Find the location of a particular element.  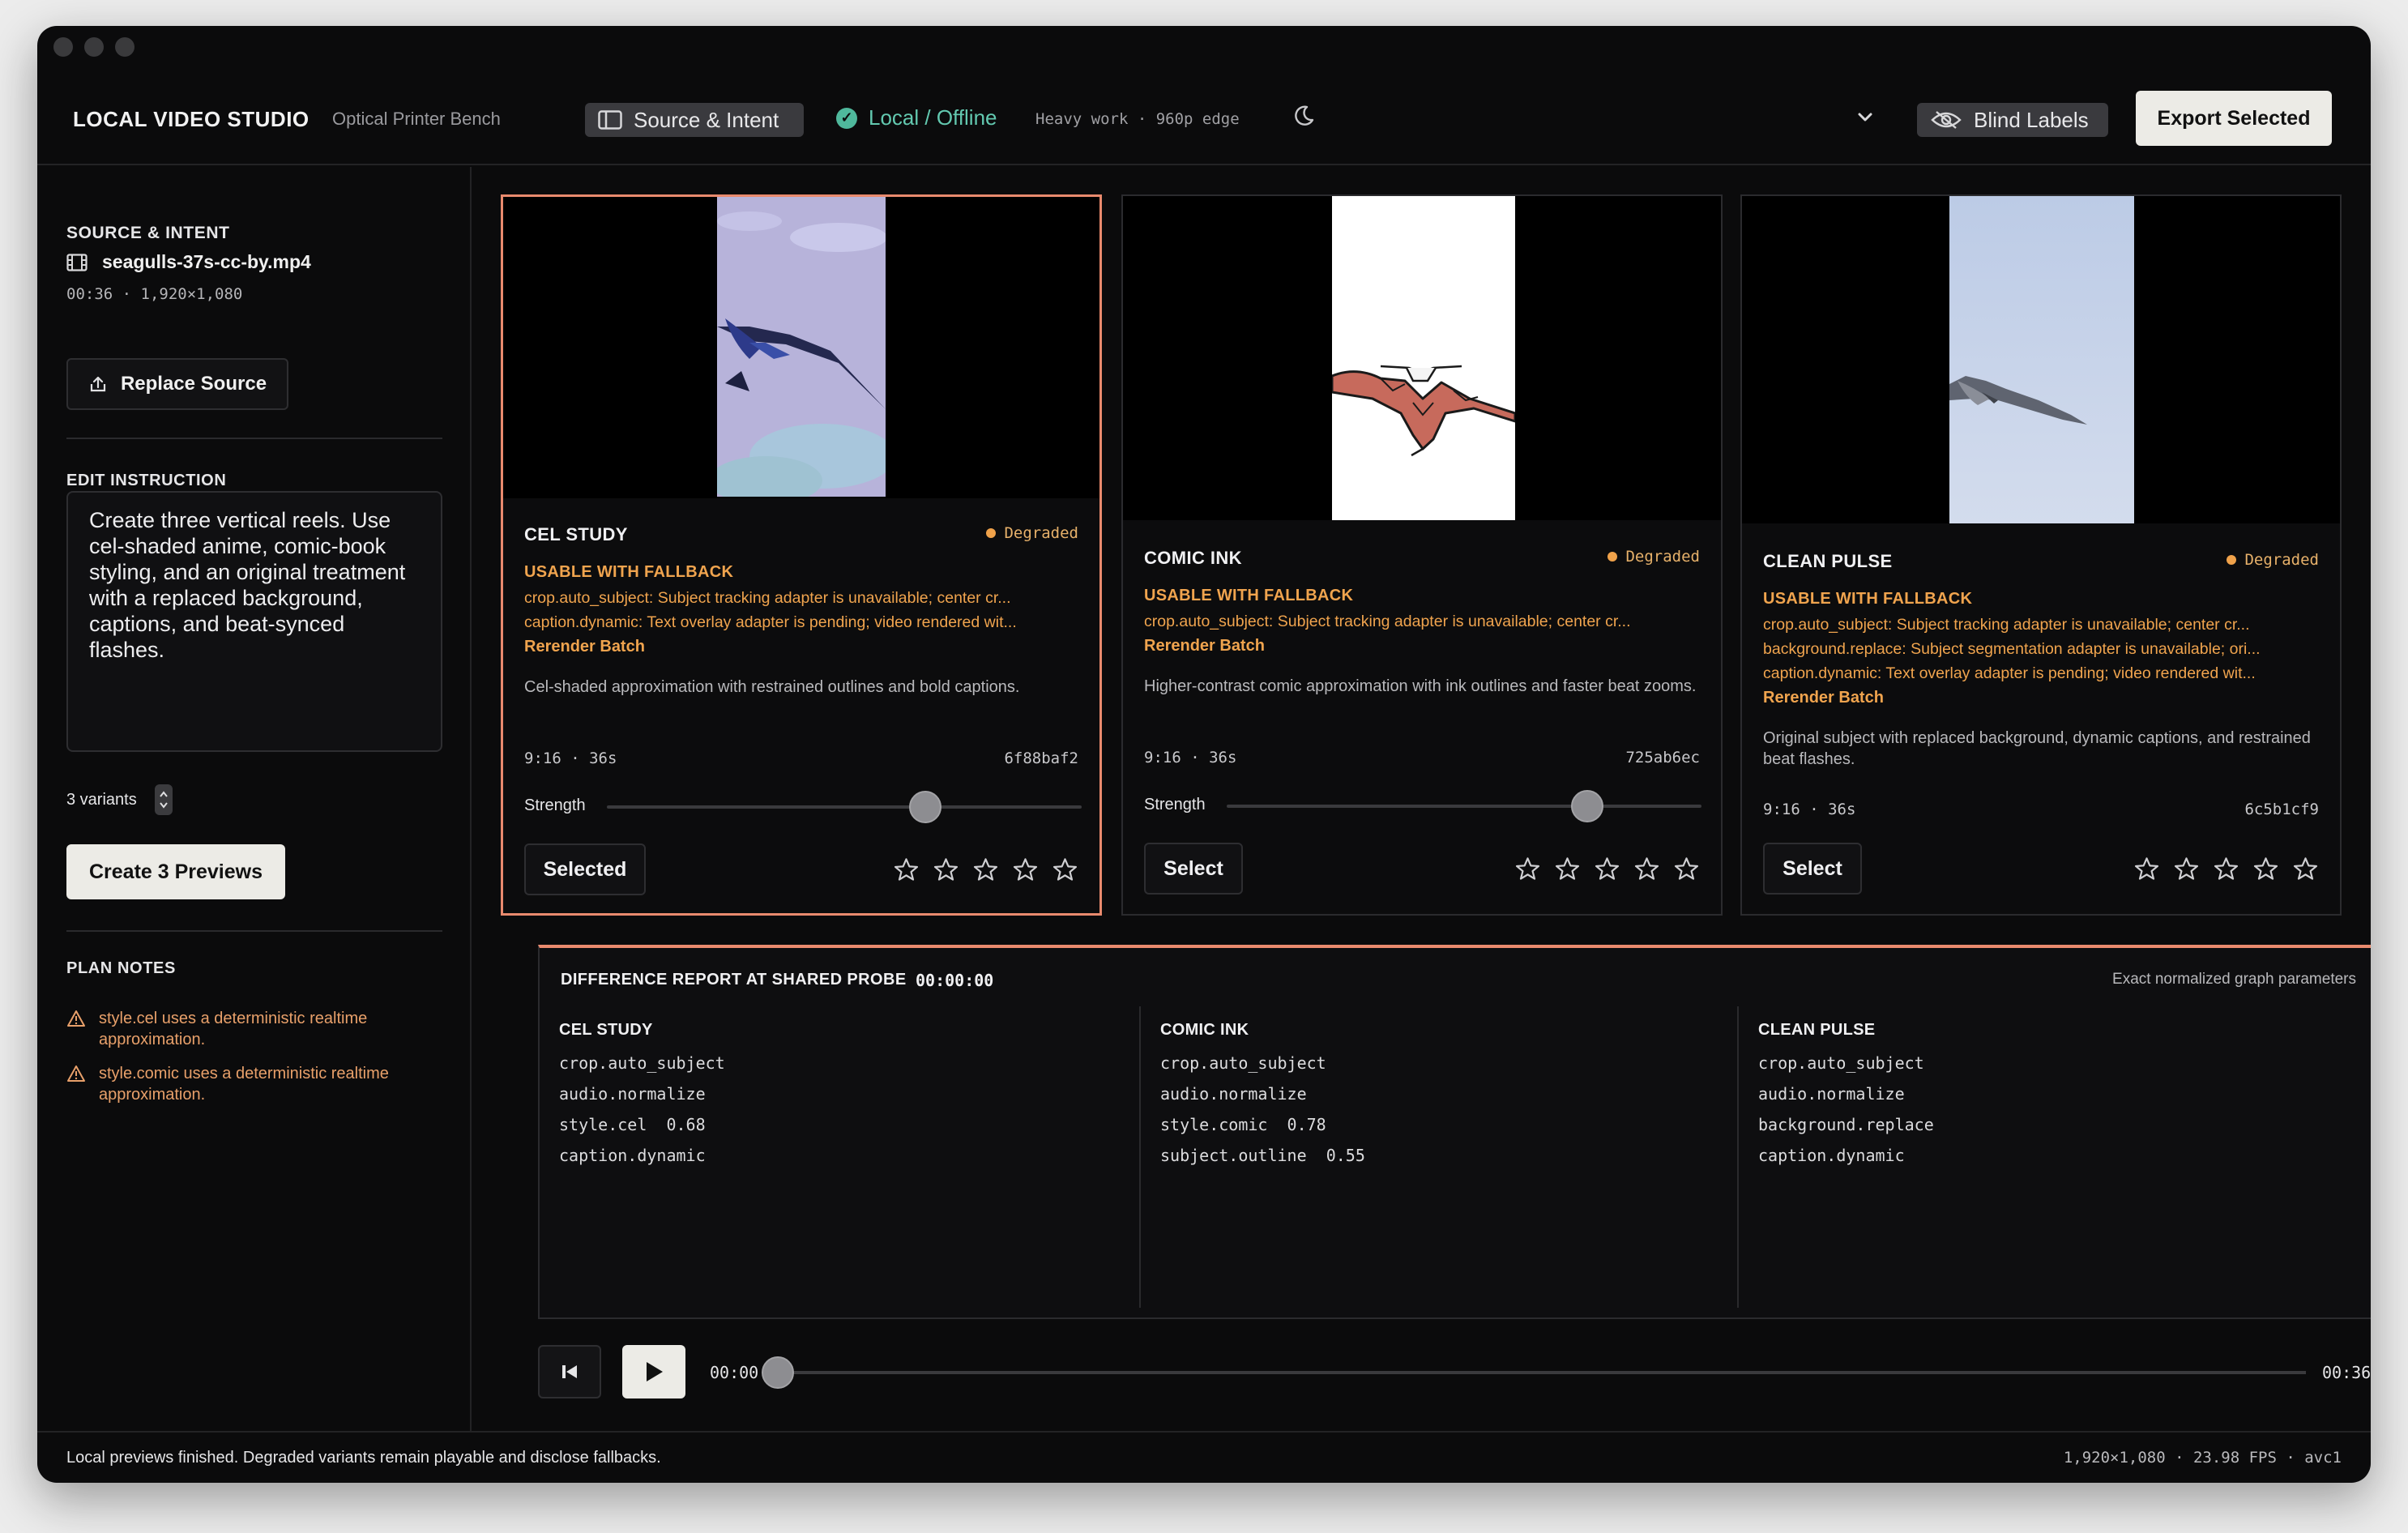

create-previews-button: Create 3 Previews is located at coordinates (175, 871).